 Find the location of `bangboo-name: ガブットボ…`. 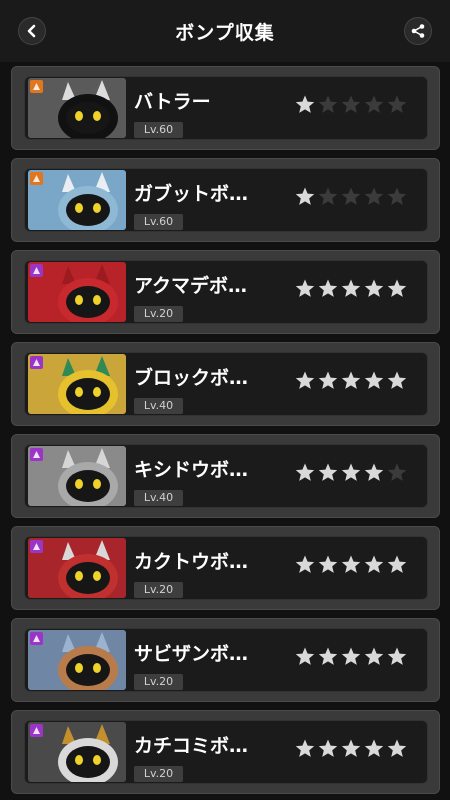

bangboo-name: ガブットボ… is located at coordinates (191, 194).